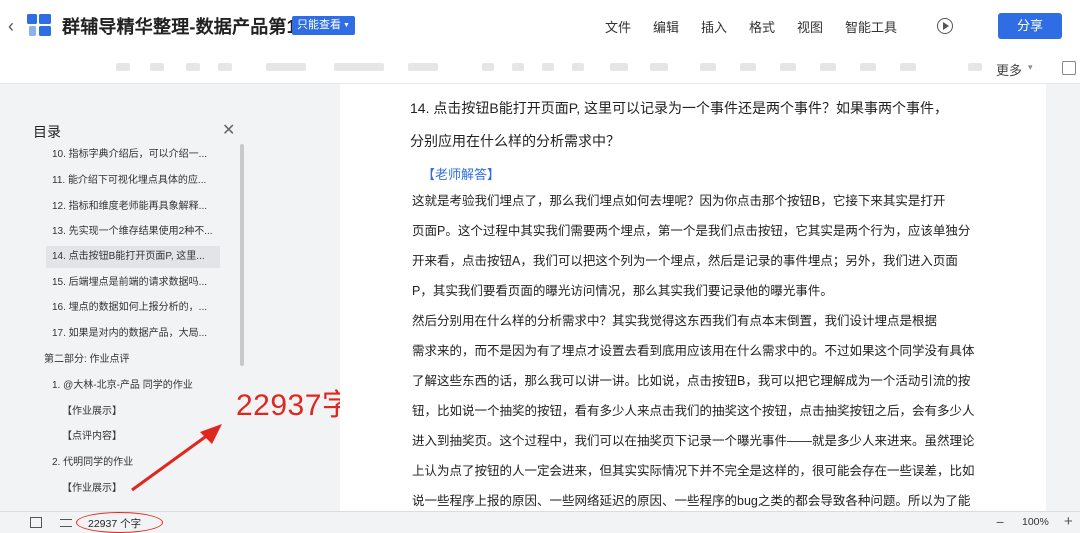 The image size is (1080, 533). Describe the element at coordinates (176, 458) in the screenshot. I see `annotation-arrow-icon` at that location.